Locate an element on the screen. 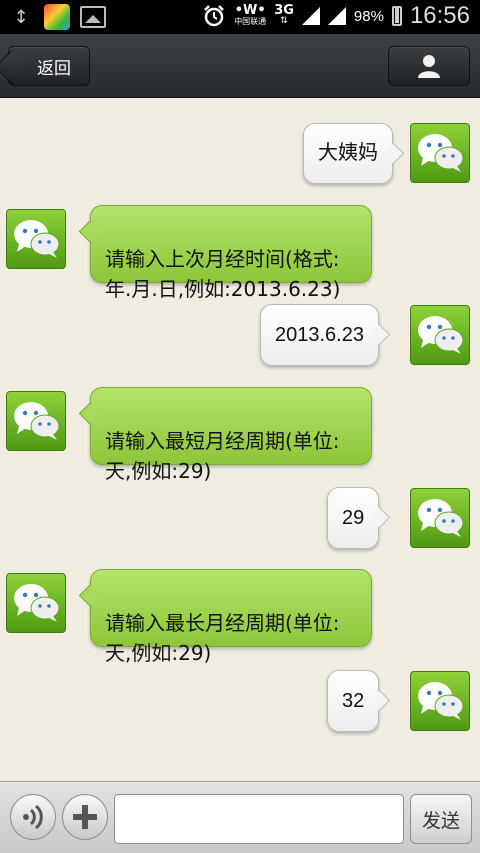 The image size is (480, 853). carrier-indicator: •W• 中国联通 is located at coordinates (250, 14).